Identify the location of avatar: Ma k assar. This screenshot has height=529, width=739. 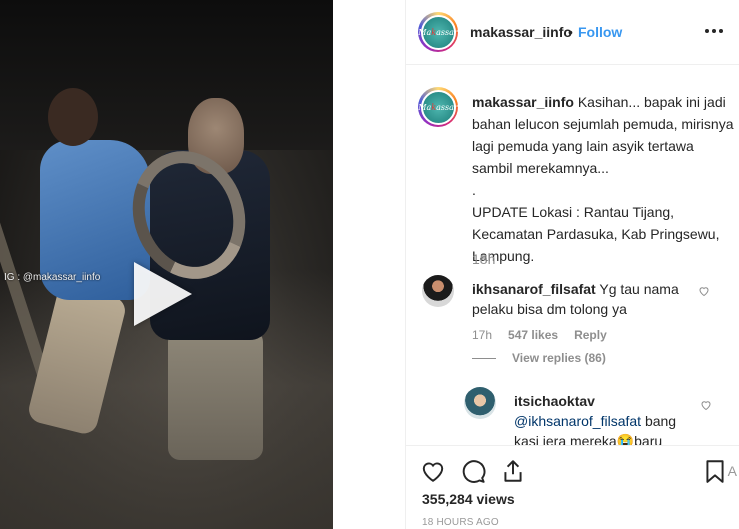
(438, 32).